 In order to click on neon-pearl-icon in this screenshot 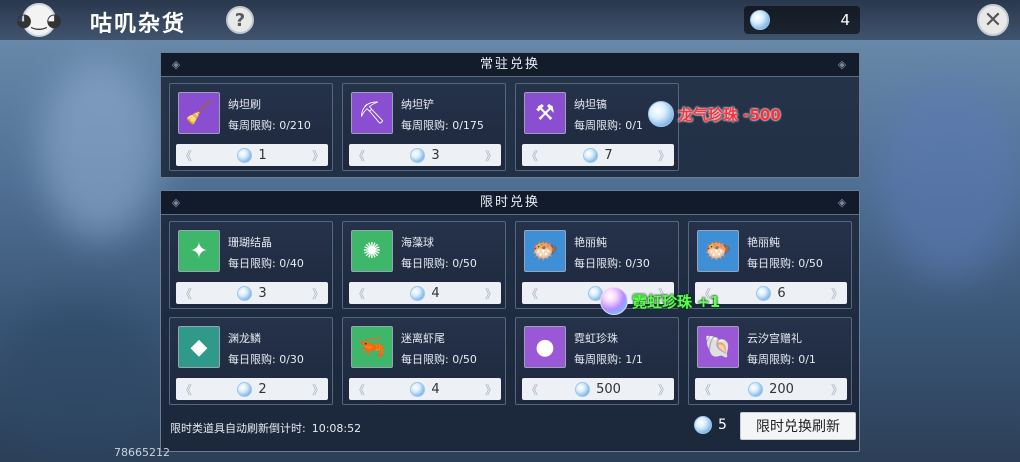, I will do `click(614, 301)`.